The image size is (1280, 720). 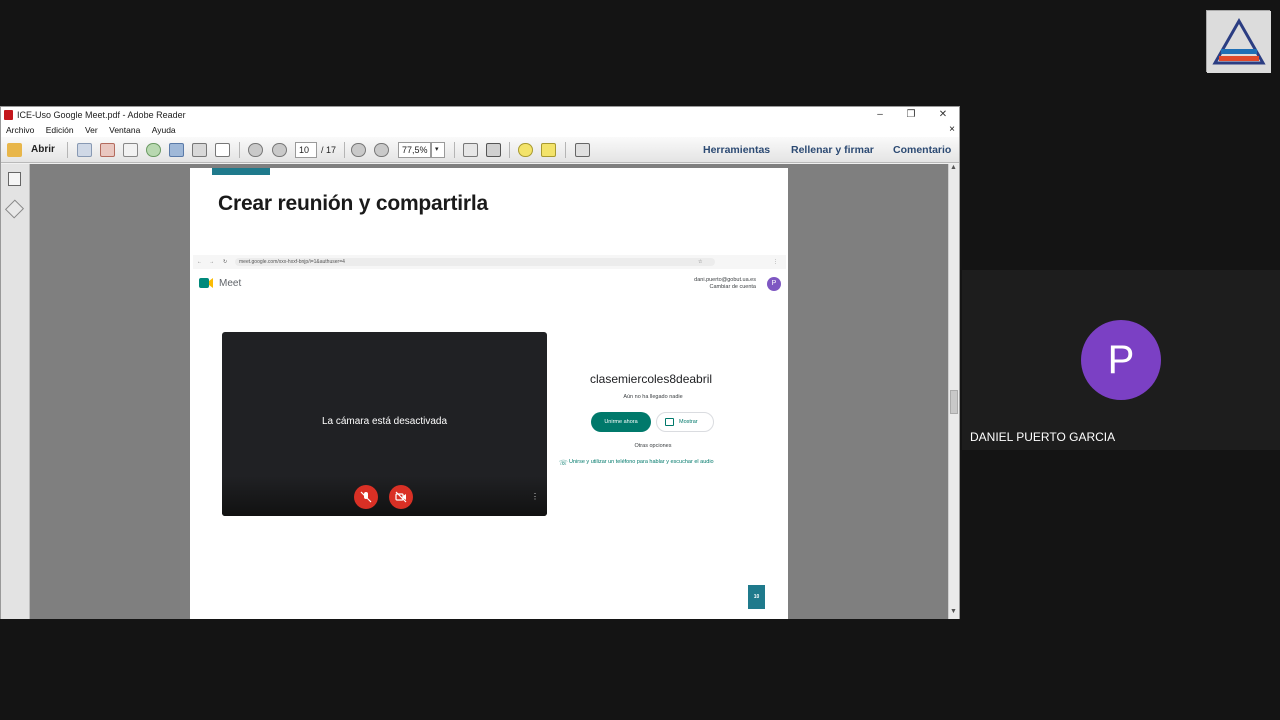 What do you see at coordinates (14, 179) in the screenshot?
I see `pages-icon` at bounding box center [14, 179].